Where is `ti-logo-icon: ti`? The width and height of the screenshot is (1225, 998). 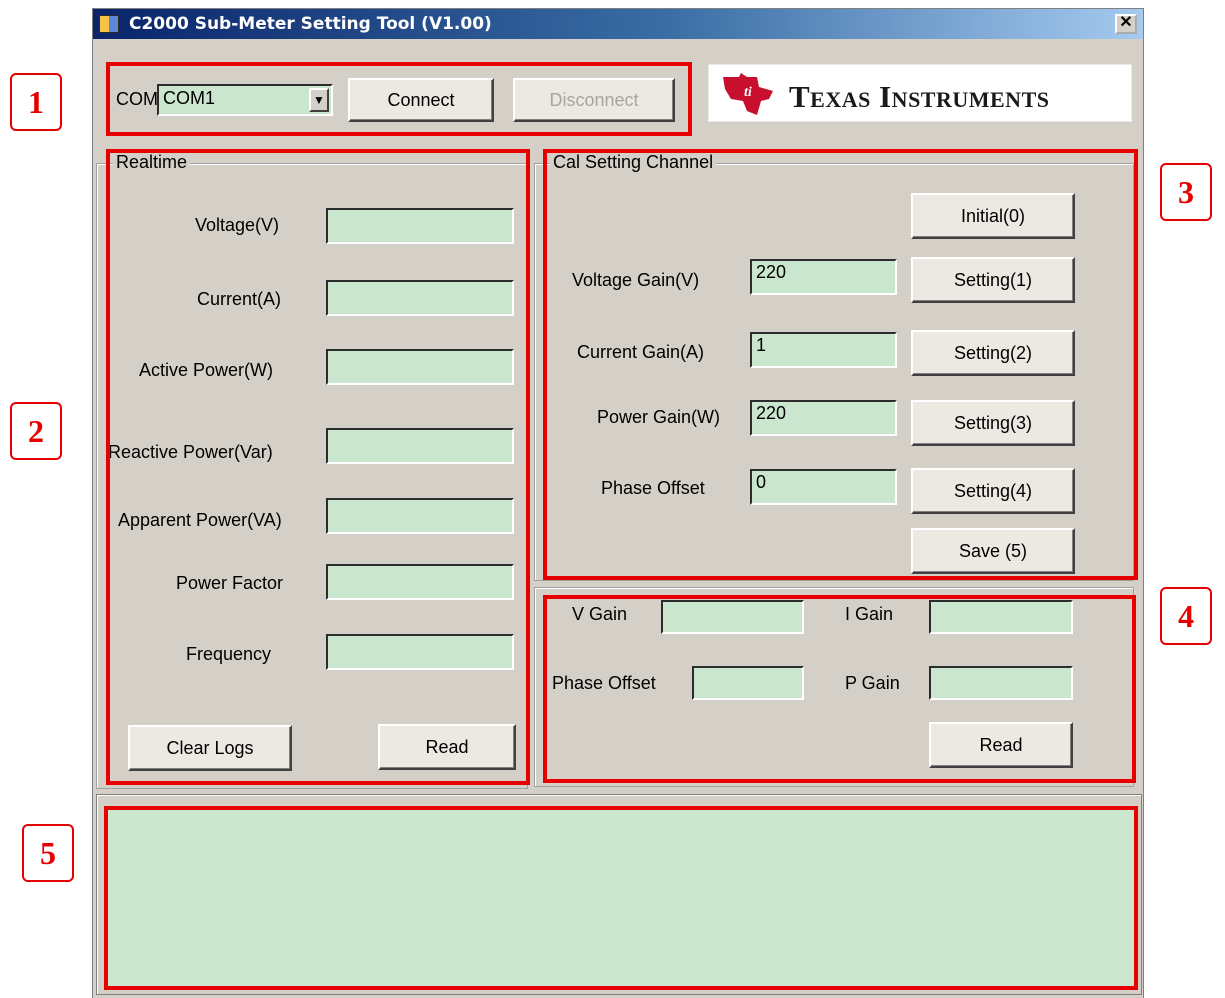
ti-logo-icon: ti is located at coordinates (748, 94).